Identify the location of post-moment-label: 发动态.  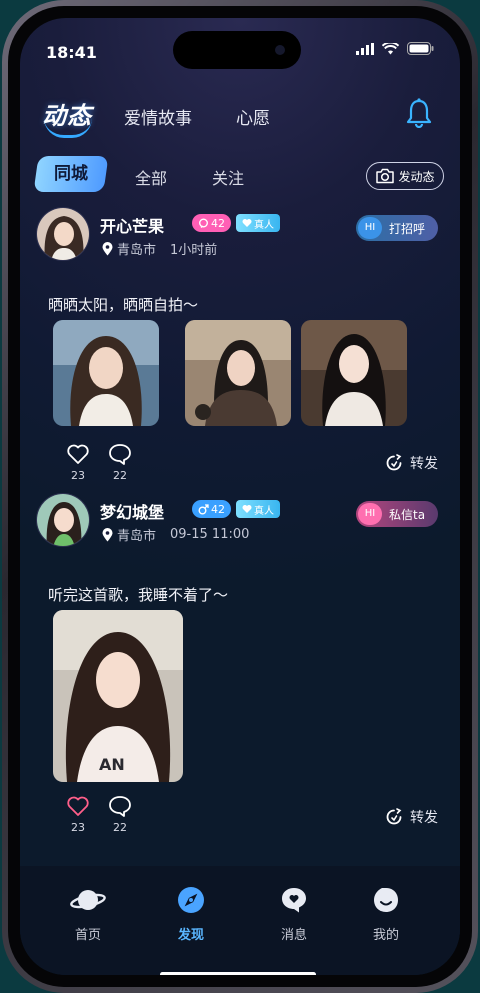
(416, 176).